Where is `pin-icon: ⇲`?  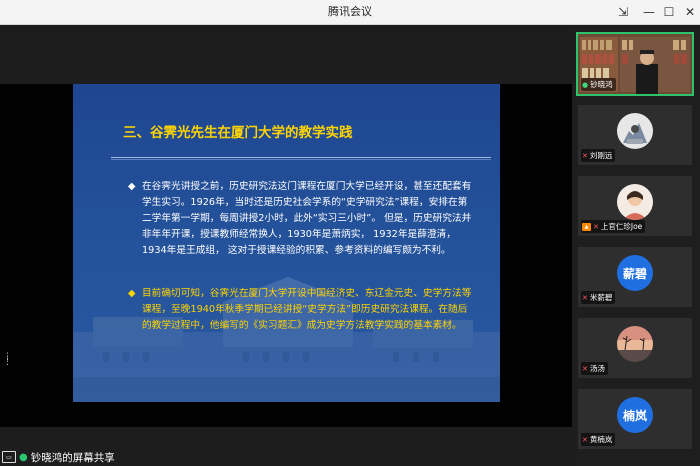 pin-icon: ⇲ is located at coordinates (623, 12).